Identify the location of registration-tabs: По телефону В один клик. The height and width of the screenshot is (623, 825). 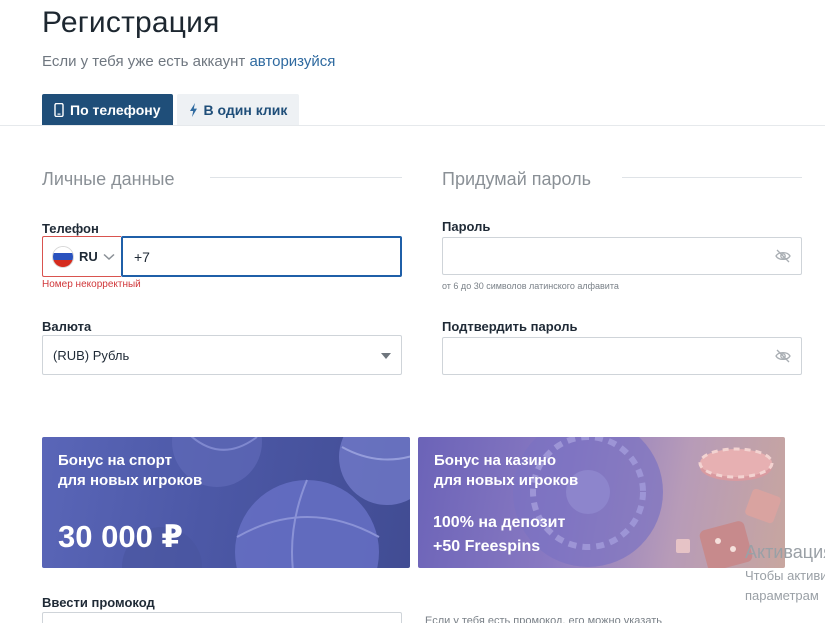
(171, 110).